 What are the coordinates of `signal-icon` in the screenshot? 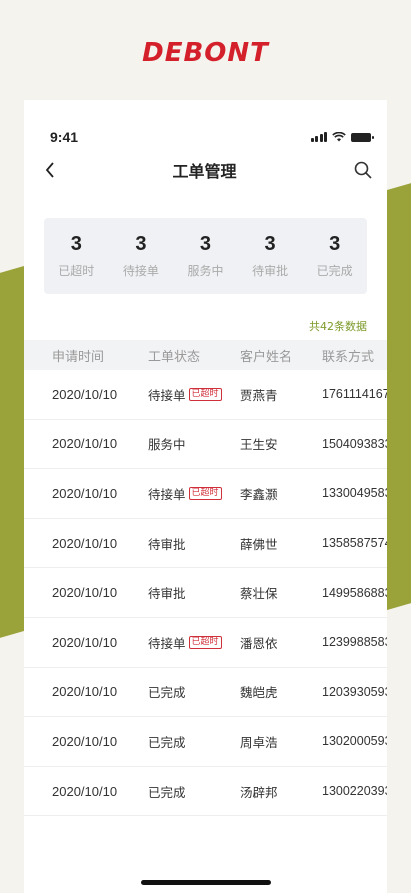 It's located at (318, 137).